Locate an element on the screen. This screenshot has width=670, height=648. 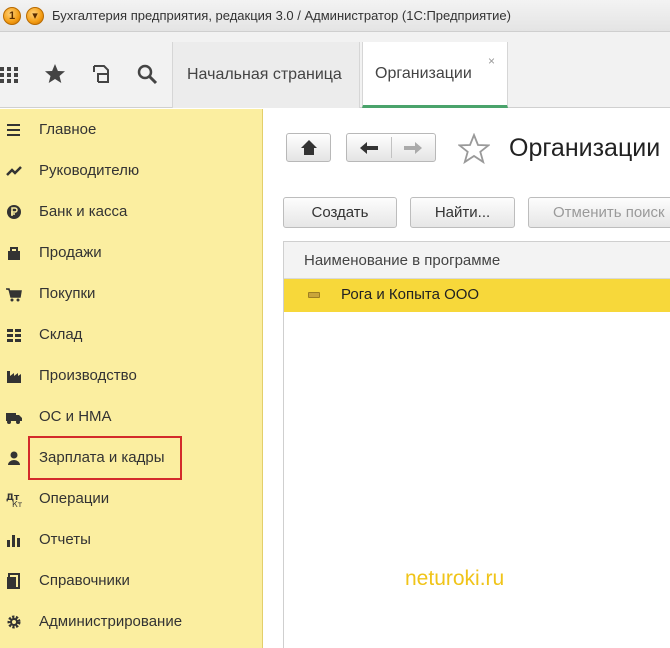
sidebar-item-label: Банк и касса is located at coordinates (83, 211).